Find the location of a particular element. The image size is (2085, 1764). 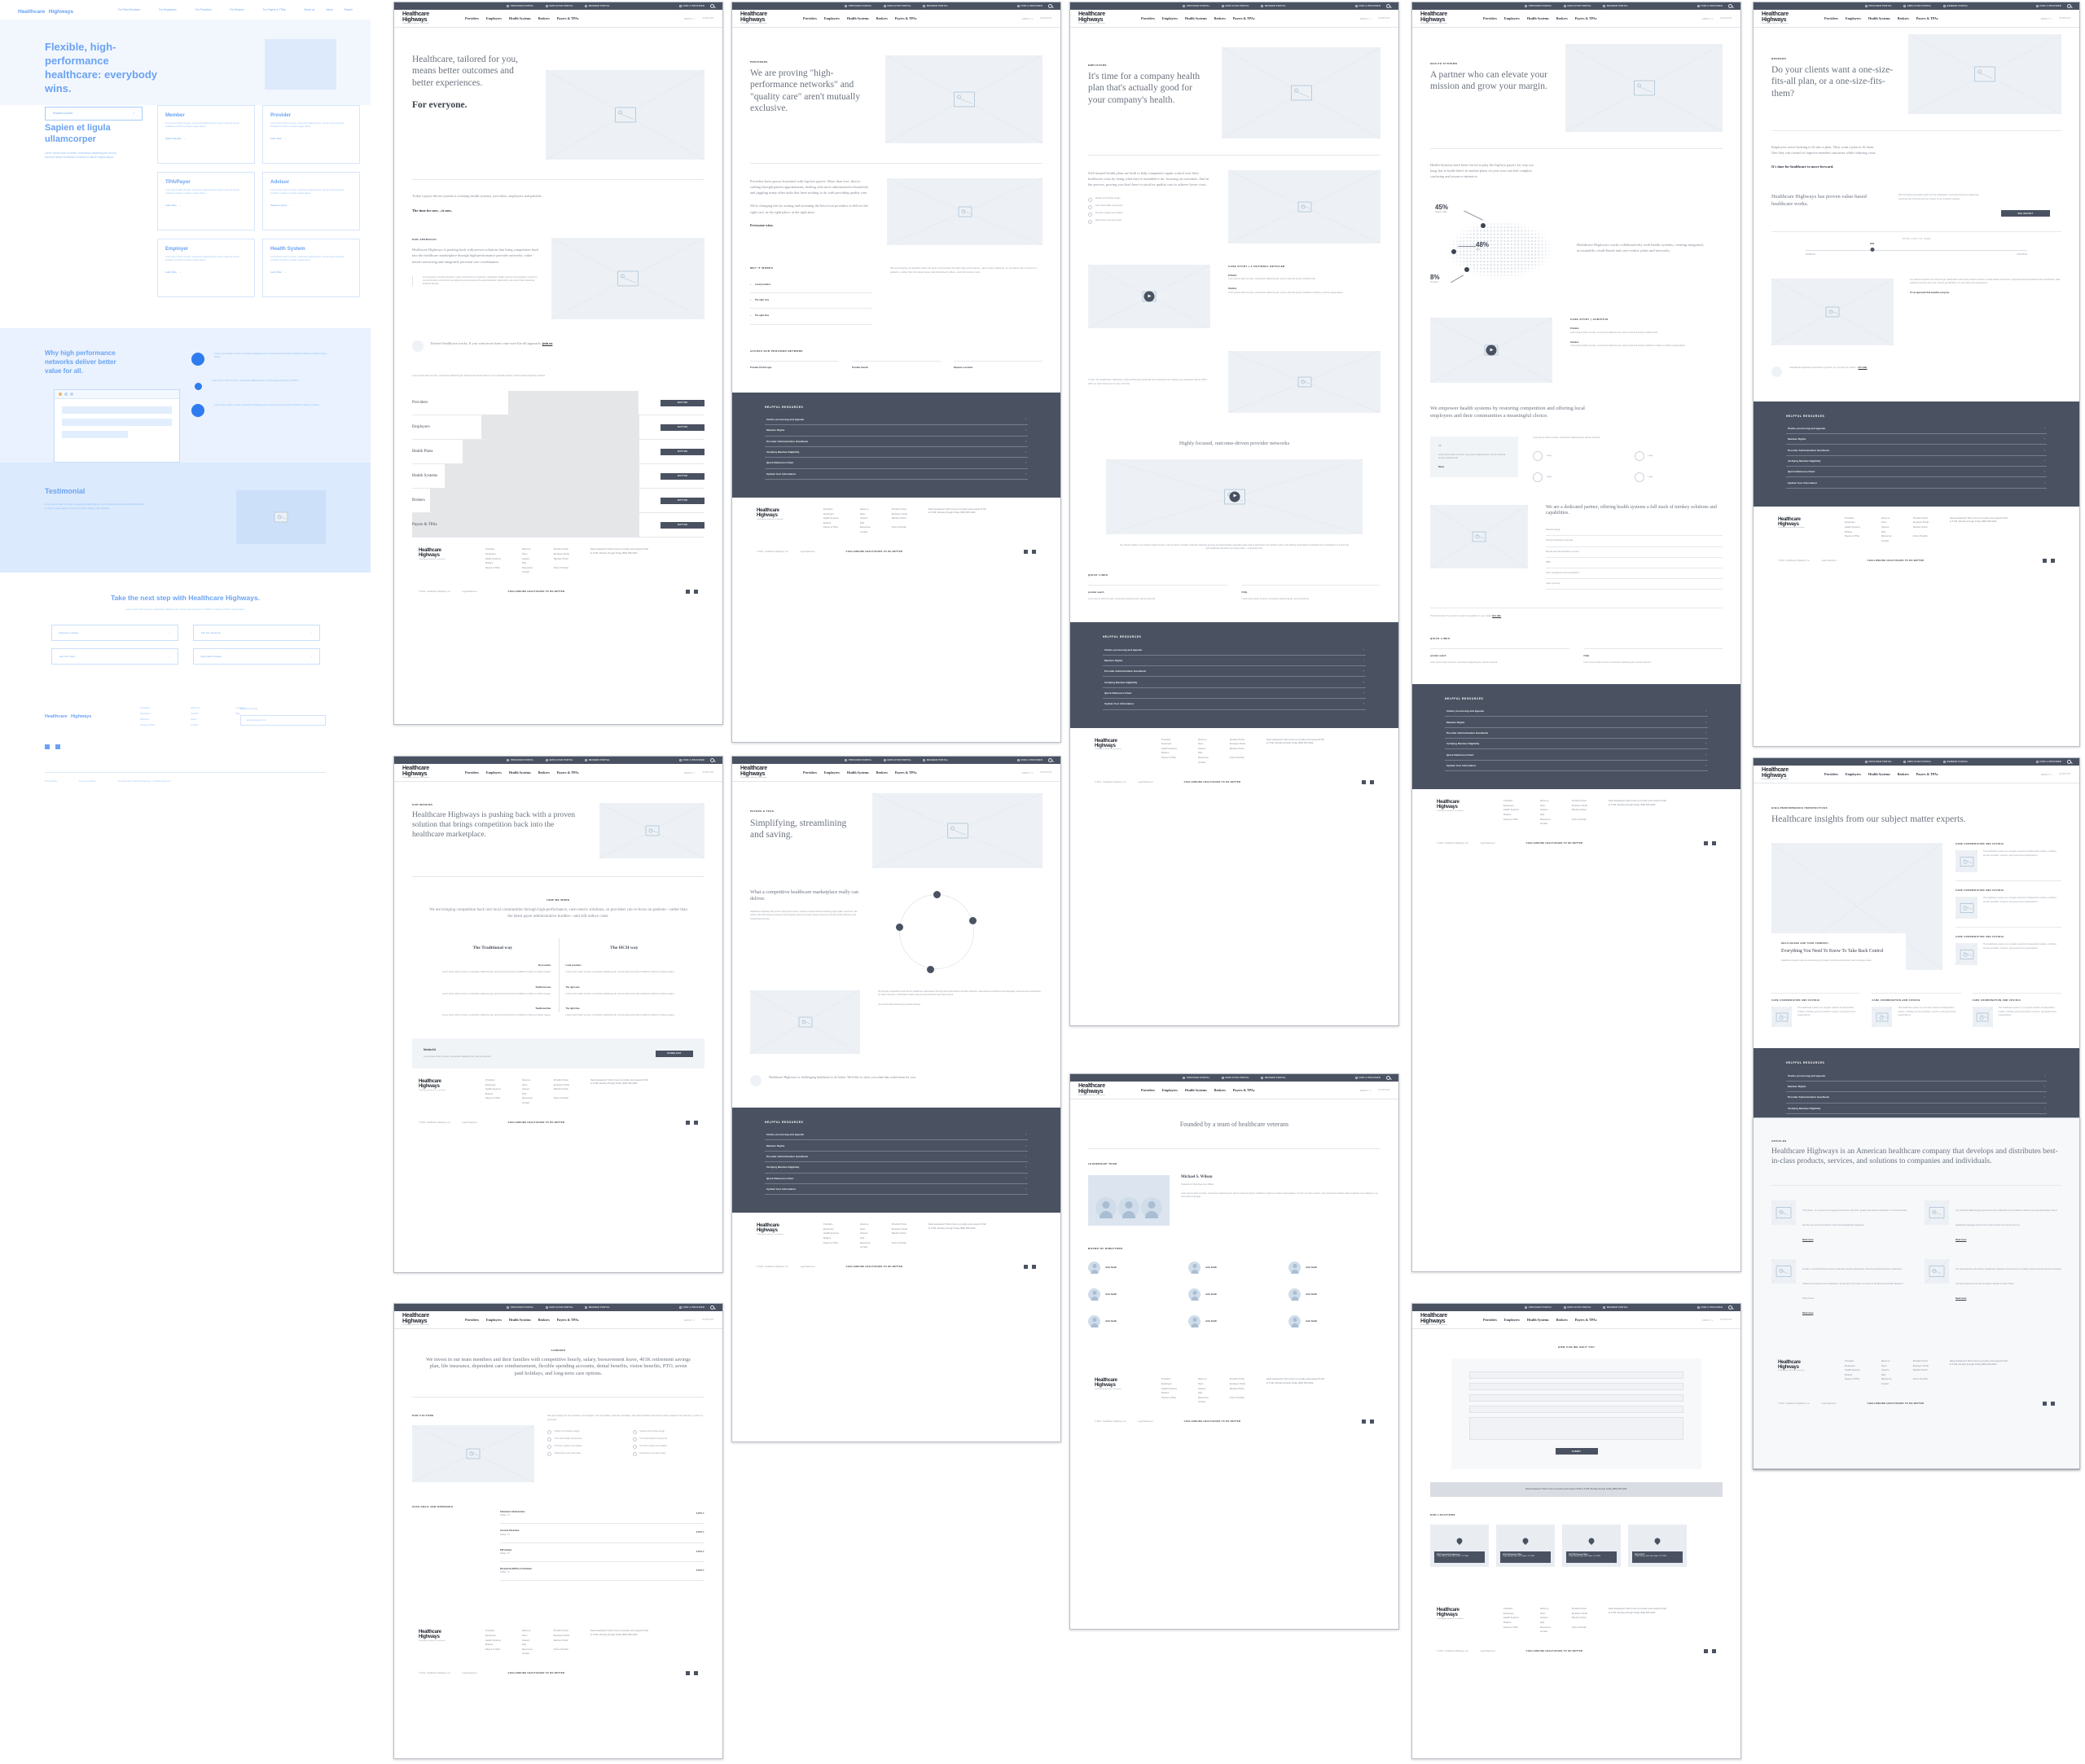

cta-button: Join Our Team › is located at coordinates (114, 656).